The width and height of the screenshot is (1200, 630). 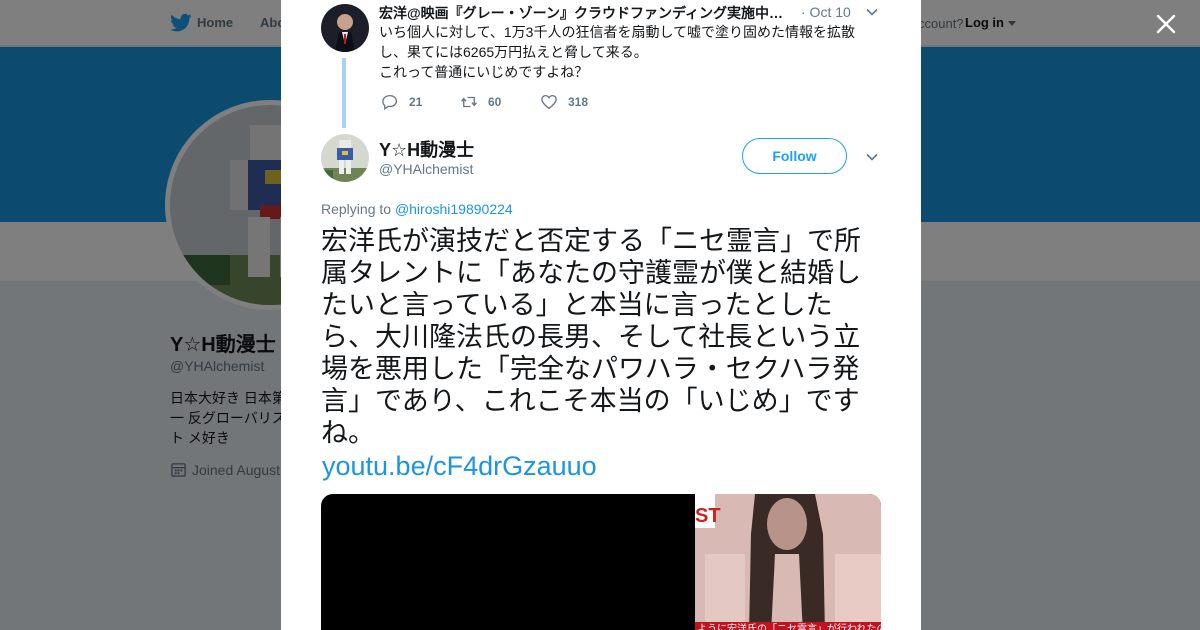 What do you see at coordinates (564, 102) in the screenshot?
I see `like-button: 318` at bounding box center [564, 102].